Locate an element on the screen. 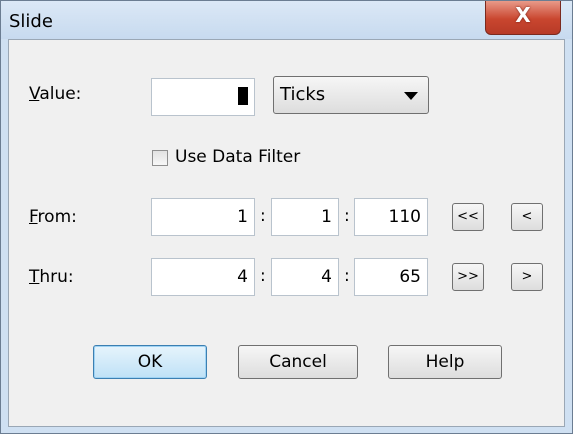 The width and height of the screenshot is (573, 434). from-colon-2: : is located at coordinates (347, 216).